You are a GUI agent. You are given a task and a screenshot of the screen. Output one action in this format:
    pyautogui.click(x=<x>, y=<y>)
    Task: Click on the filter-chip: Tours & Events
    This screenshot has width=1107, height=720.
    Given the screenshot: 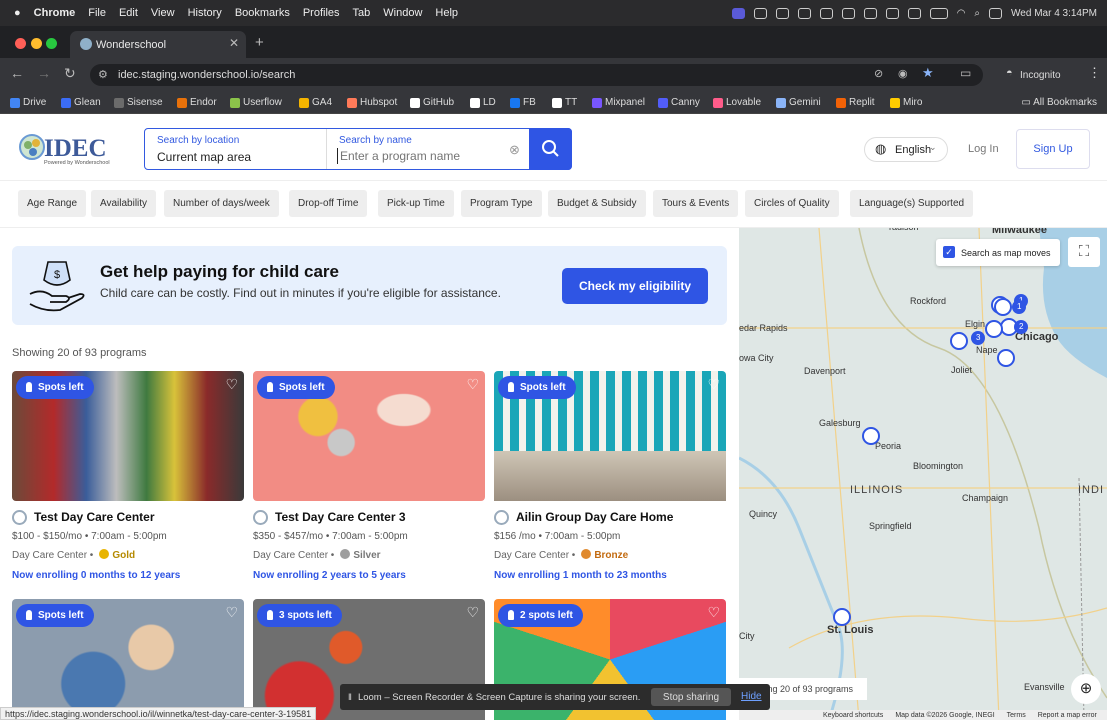 What is the action you would take?
    pyautogui.click(x=696, y=203)
    